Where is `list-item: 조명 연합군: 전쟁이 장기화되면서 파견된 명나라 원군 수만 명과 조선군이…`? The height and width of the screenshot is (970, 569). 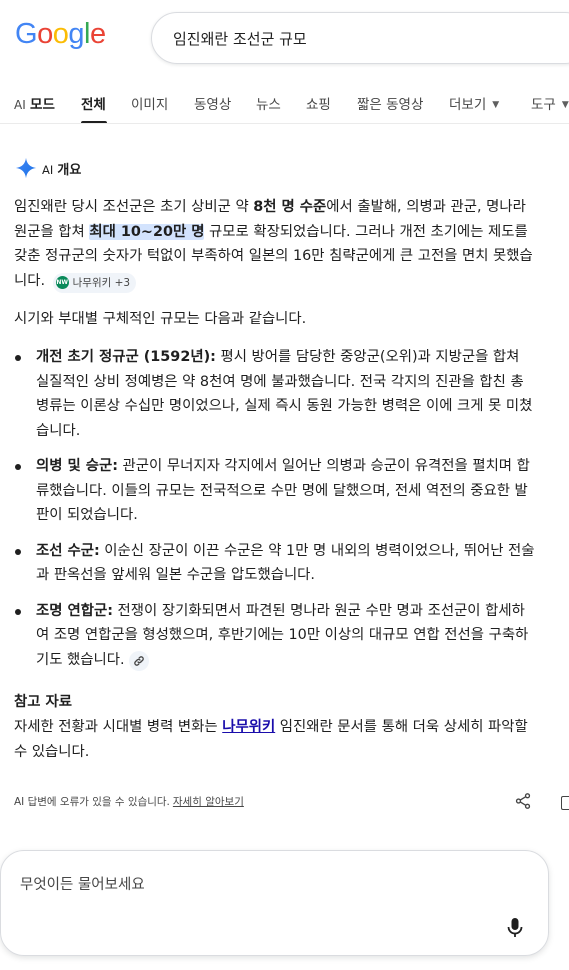
list-item: 조명 연합군: 전쟁이 장기화되면서 파견된 명나라 원군 수만 명과 조선군이… is located at coordinates (275, 636).